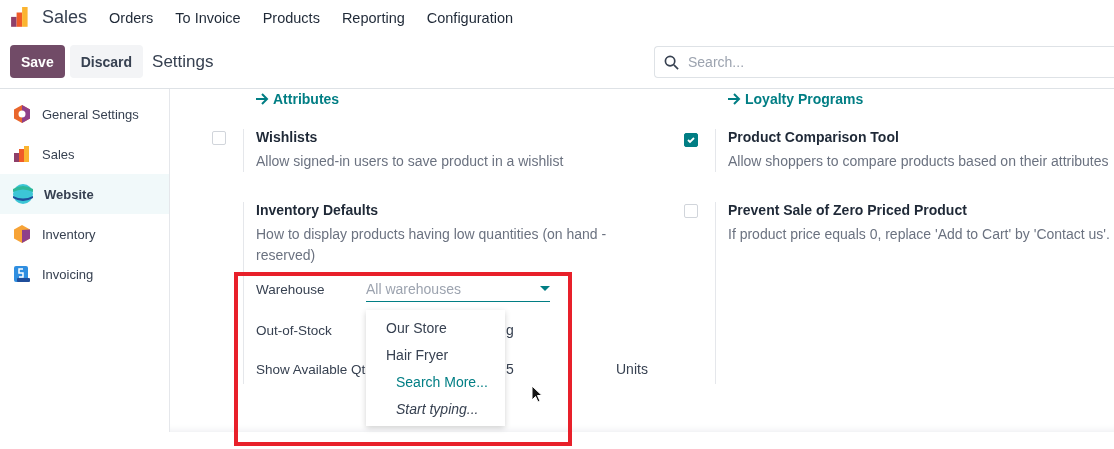 The height and width of the screenshot is (449, 1114). Describe the element at coordinates (510, 330) in the screenshot. I see `field-value: g` at that location.